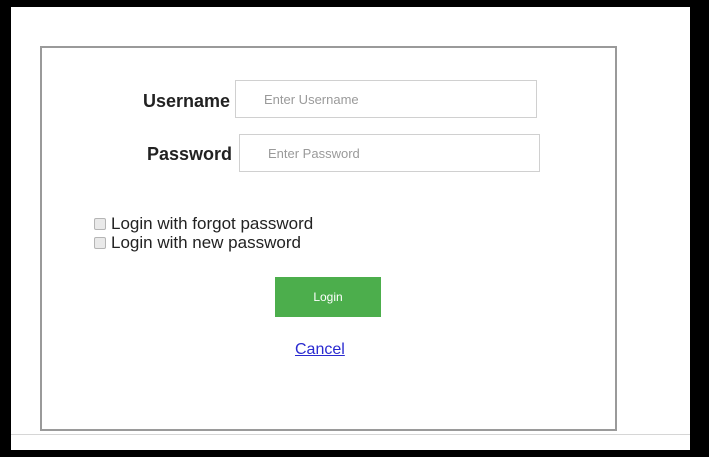 The height and width of the screenshot is (457, 709). What do you see at coordinates (354, 453) in the screenshot?
I see `frame-border-bottom` at bounding box center [354, 453].